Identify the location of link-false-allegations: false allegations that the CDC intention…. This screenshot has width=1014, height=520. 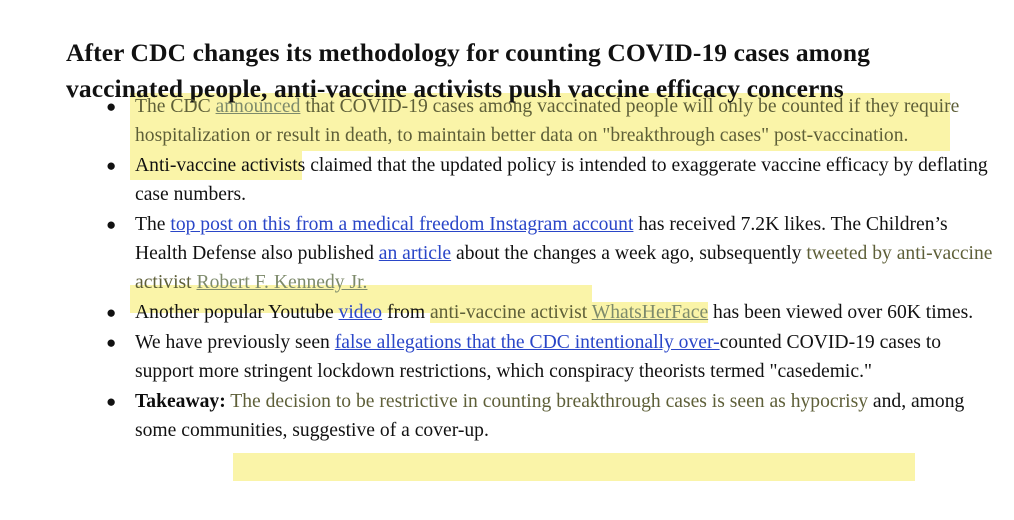
(527, 342).